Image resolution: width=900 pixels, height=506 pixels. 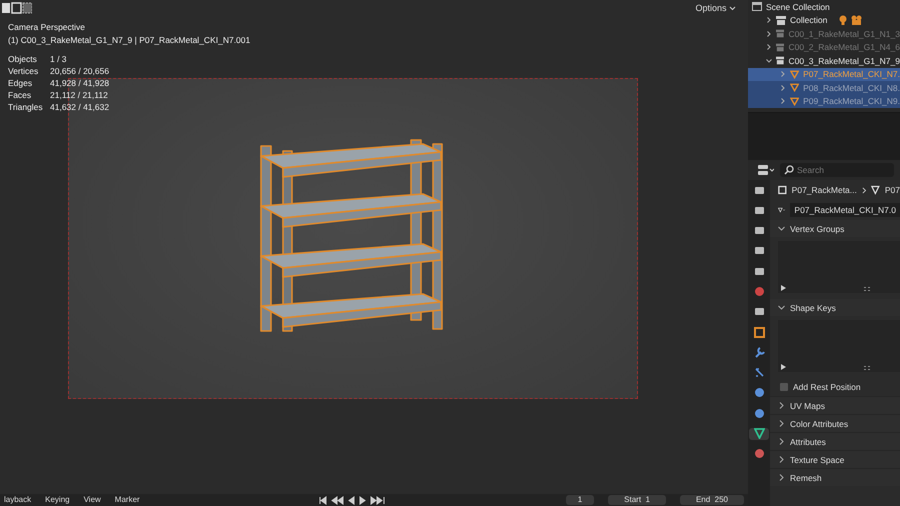 I want to click on stat-label: Edges, so click(x=21, y=83).